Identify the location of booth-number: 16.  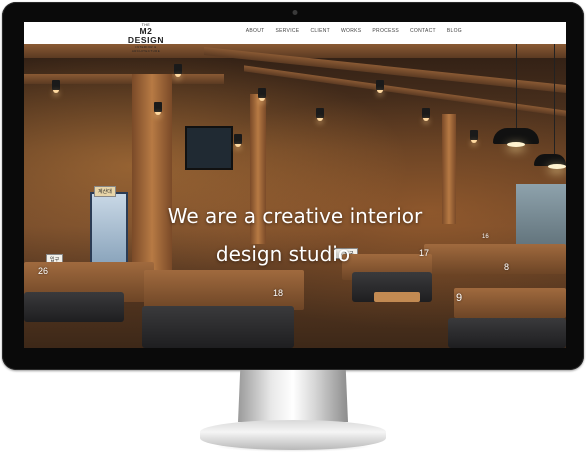
(485, 237).